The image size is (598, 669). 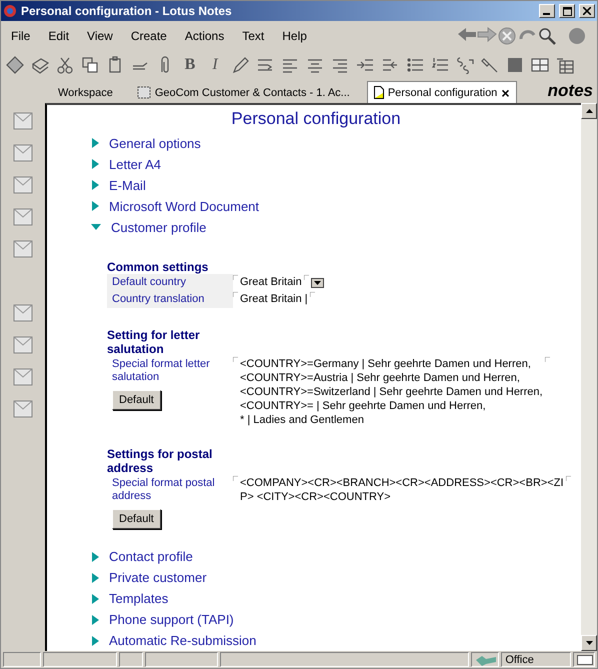 I want to click on field-value: Great Britain |, so click(x=274, y=299).